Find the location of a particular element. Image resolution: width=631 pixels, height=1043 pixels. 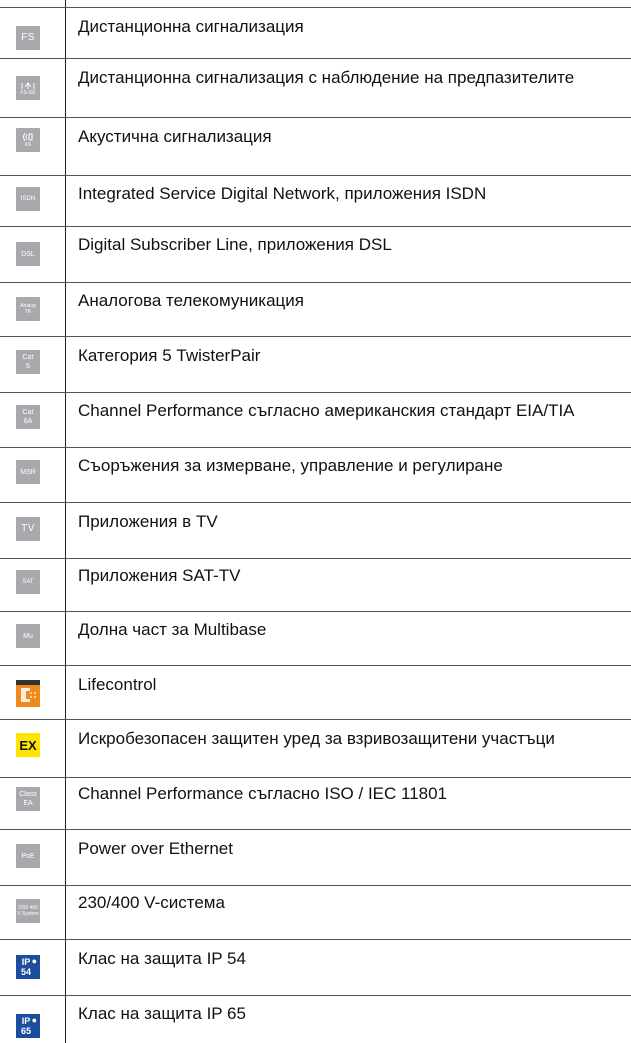

lifecontrol-icon: Life Control is located at coordinates (28, 693).